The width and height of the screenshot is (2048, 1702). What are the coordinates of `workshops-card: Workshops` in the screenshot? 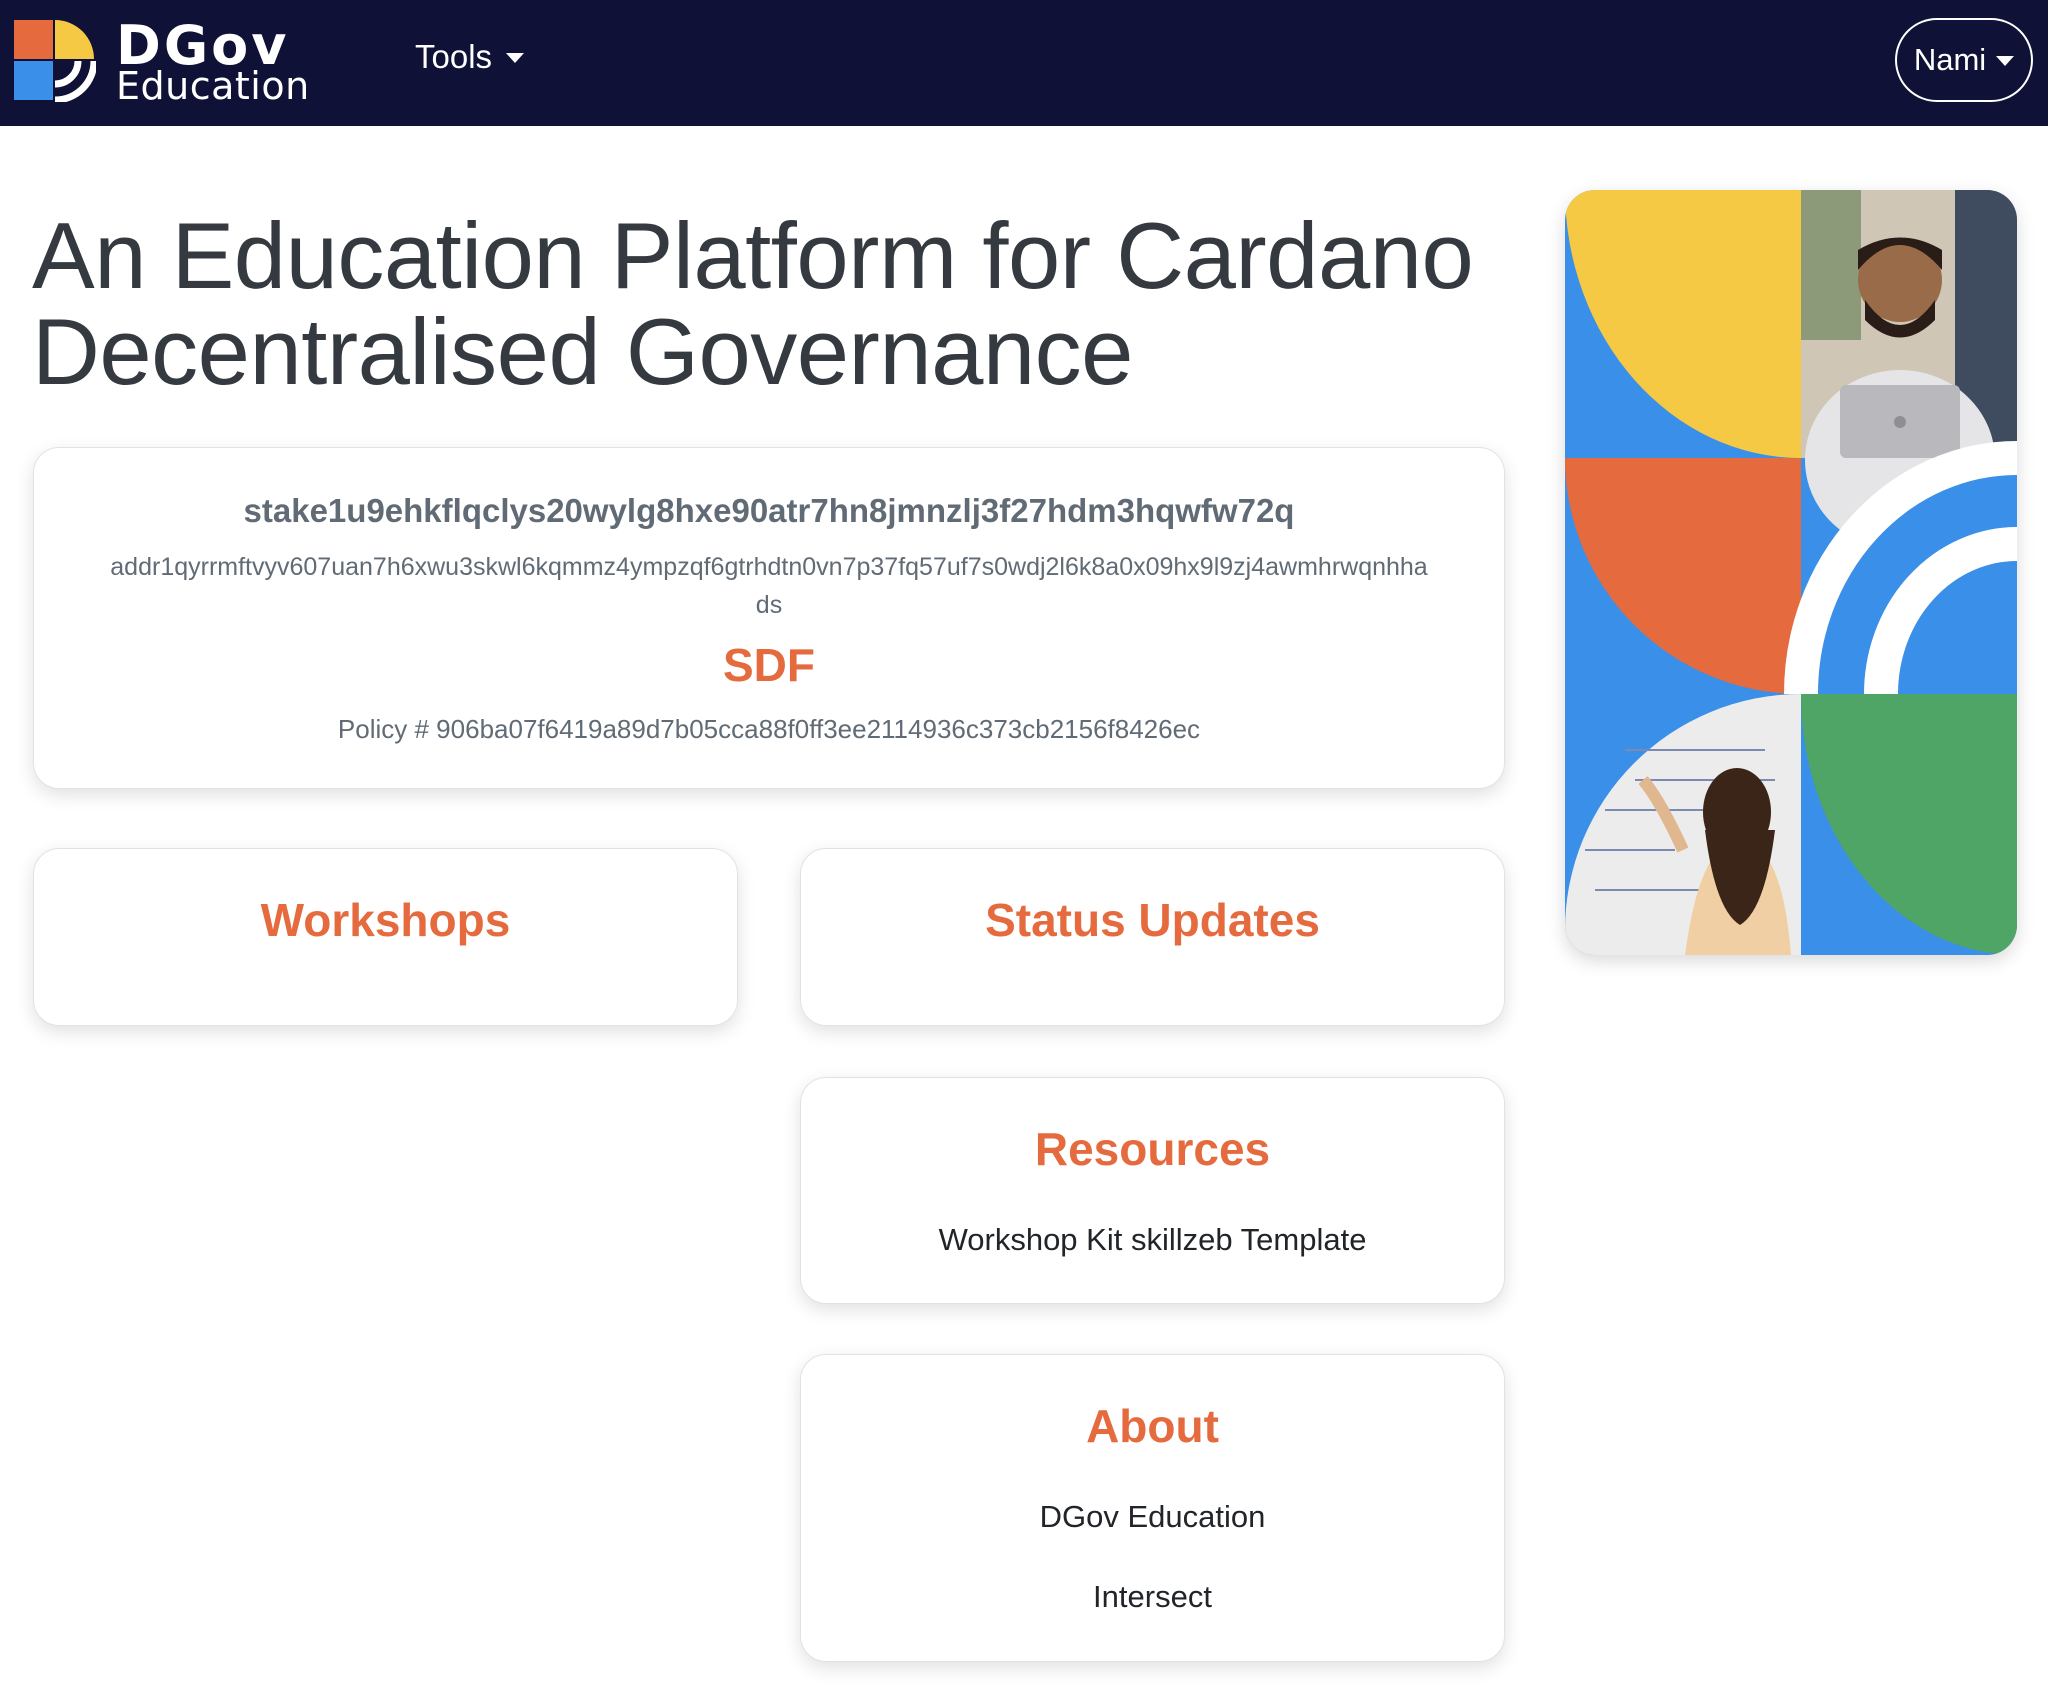 It's located at (385, 937).